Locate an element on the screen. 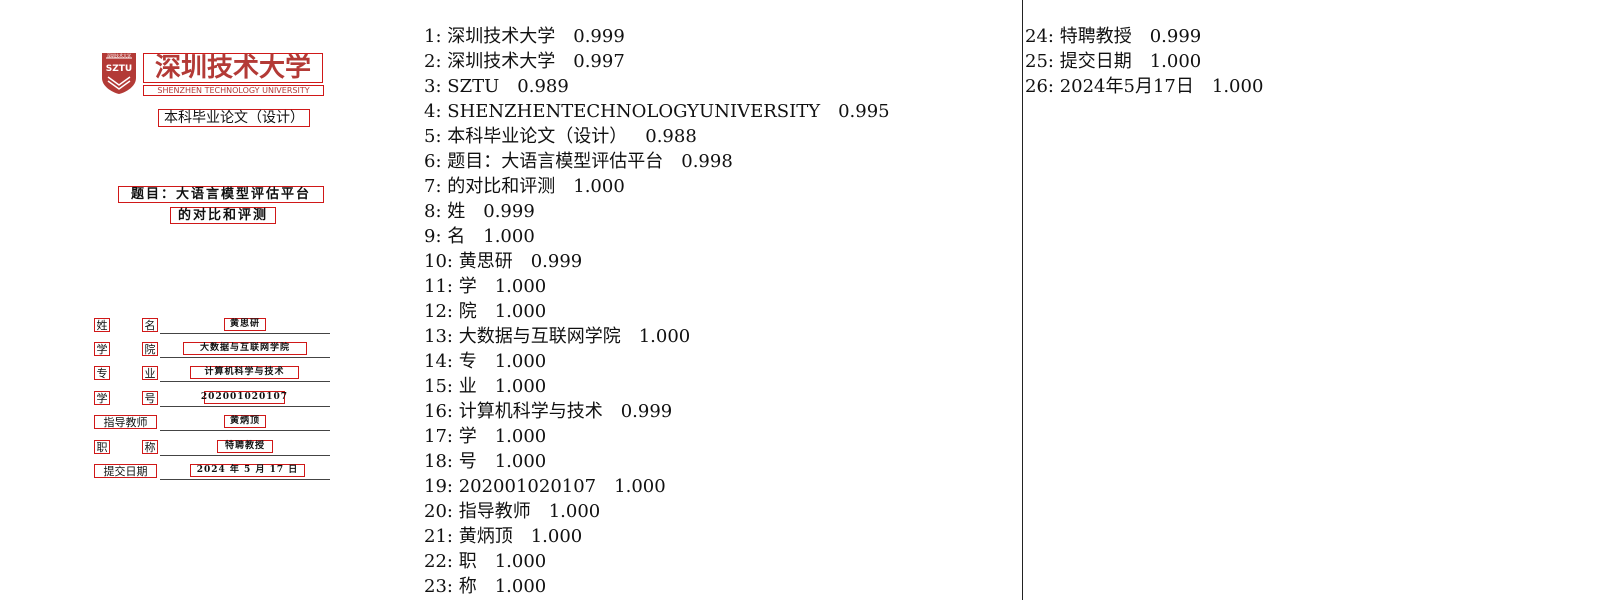 The width and height of the screenshot is (1624, 600). name-label-part-2: 名 is located at coordinates (150, 325).